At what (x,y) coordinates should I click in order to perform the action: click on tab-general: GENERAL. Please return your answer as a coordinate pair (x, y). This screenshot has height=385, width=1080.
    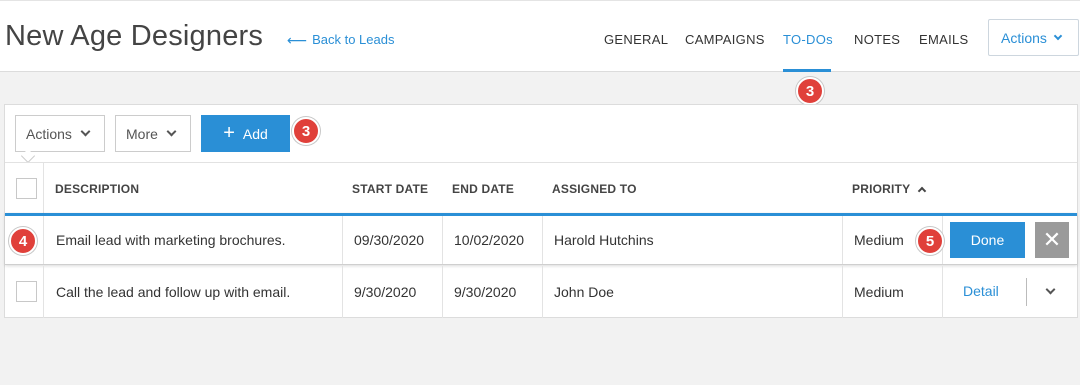
    Looking at the image, I should click on (636, 39).